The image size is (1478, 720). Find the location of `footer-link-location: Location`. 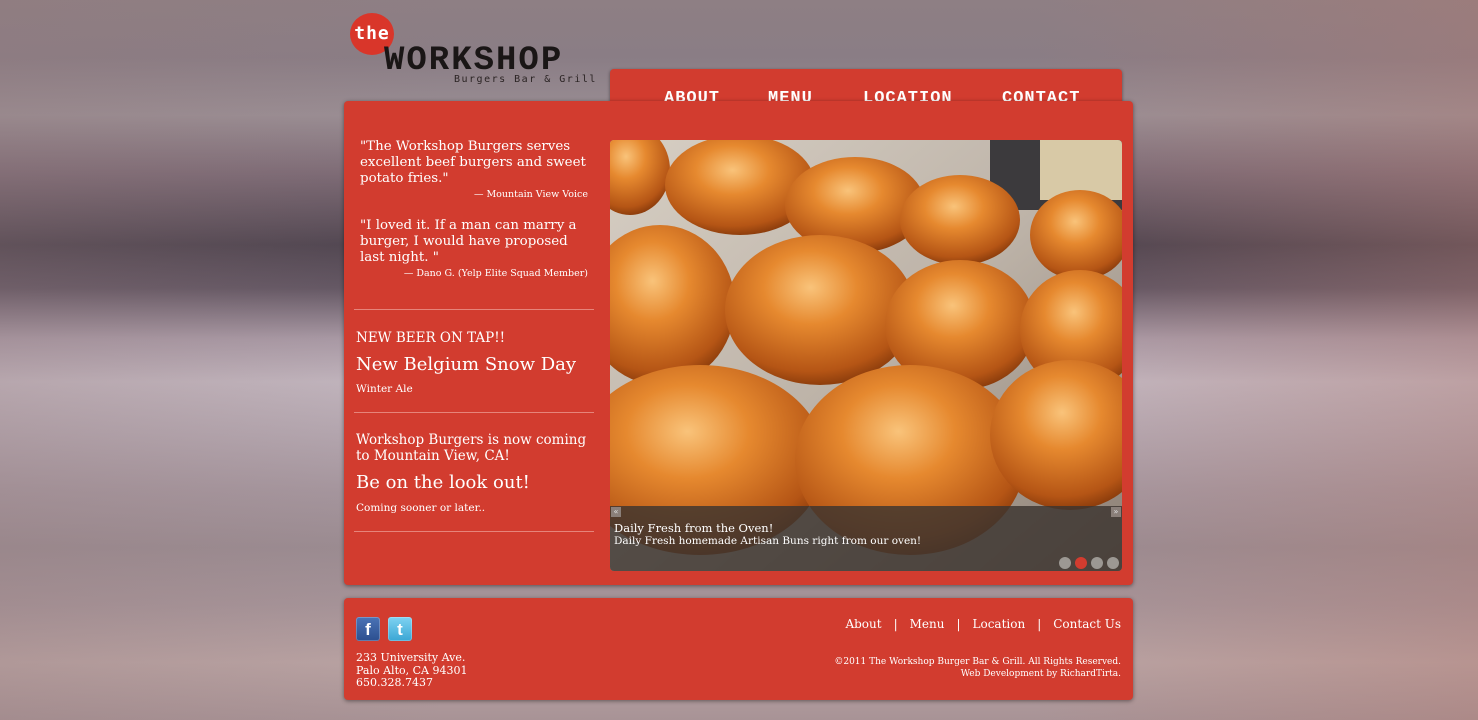

footer-link-location: Location is located at coordinates (999, 624).